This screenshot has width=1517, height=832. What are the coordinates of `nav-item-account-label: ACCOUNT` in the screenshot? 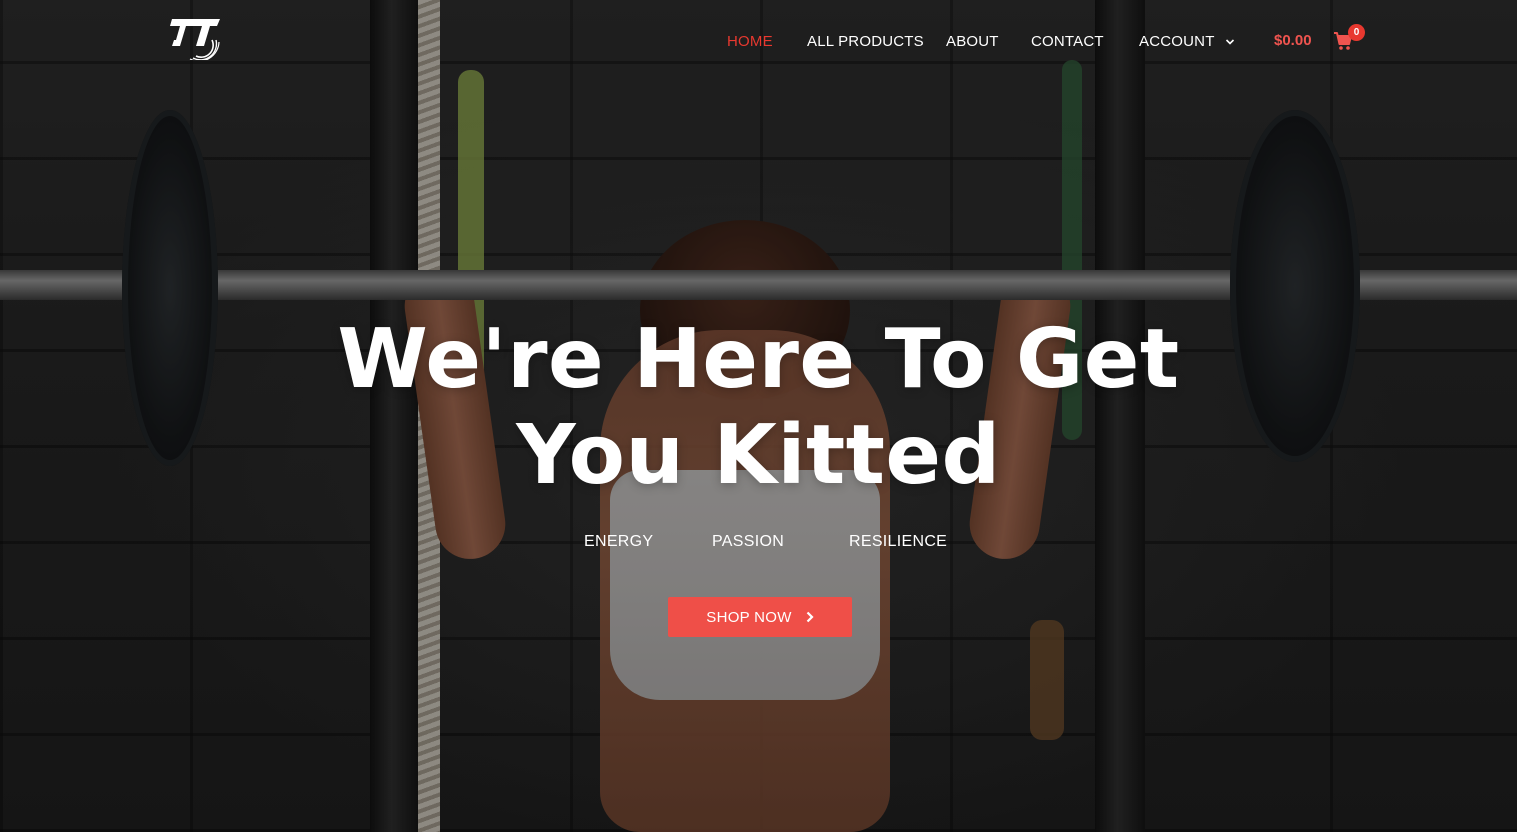 It's located at (1177, 41).